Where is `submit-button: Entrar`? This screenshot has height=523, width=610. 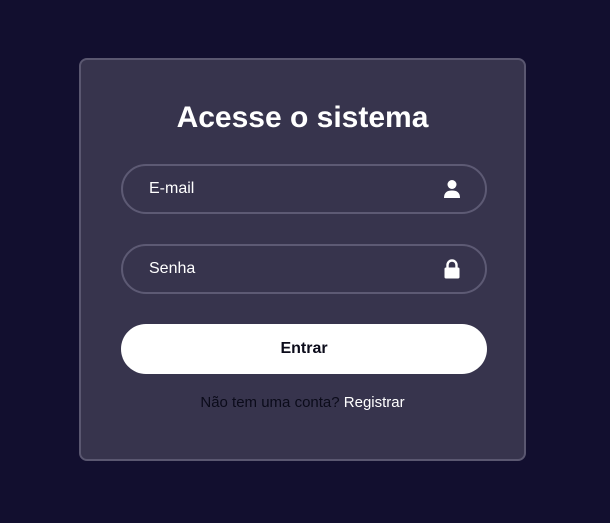
submit-button: Entrar is located at coordinates (304, 349).